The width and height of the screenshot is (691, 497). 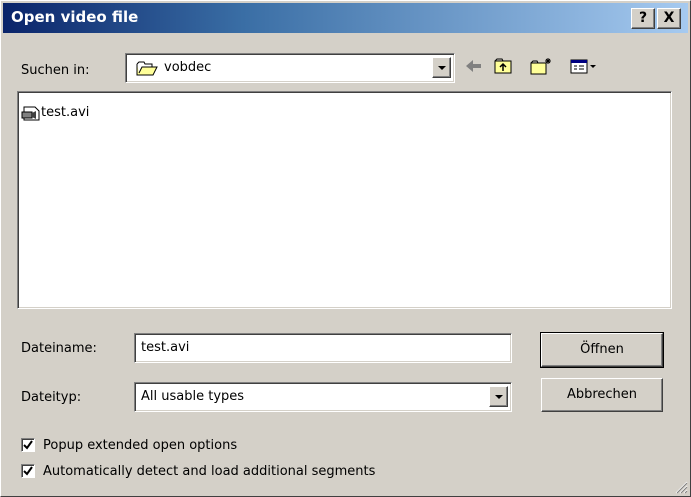 I want to click on filename-input: test.avi, so click(x=323, y=348).